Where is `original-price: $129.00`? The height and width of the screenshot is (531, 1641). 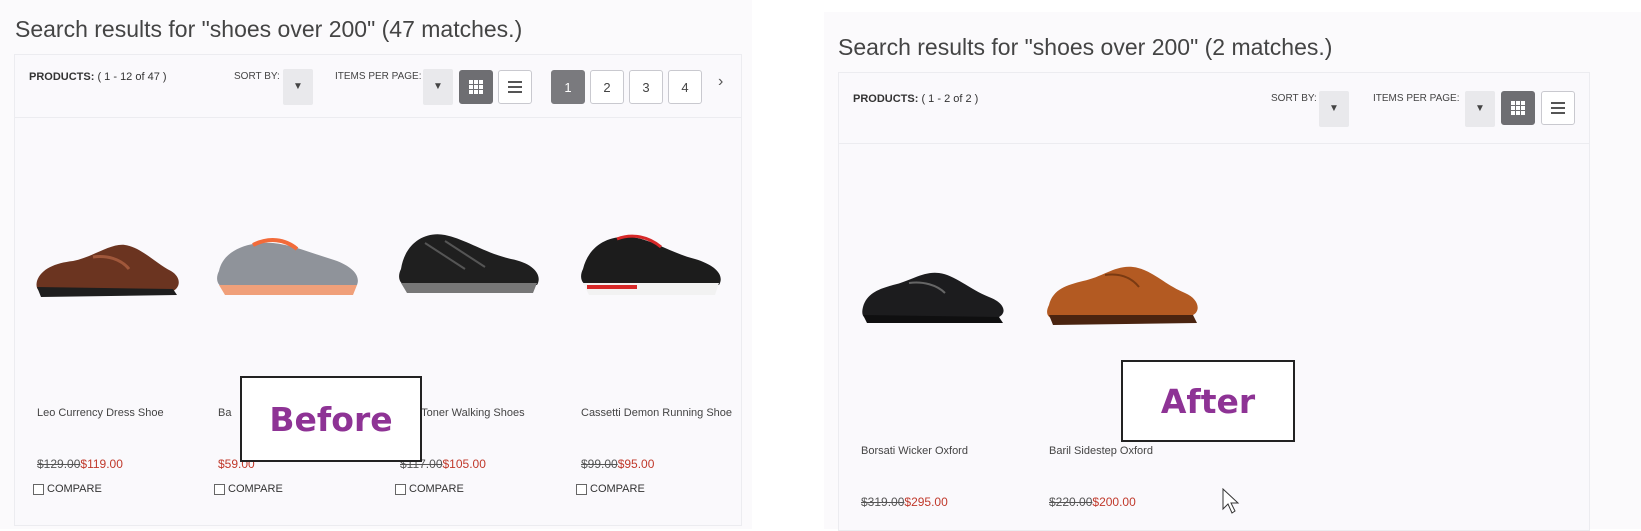 original-price: $129.00 is located at coordinates (59, 464).